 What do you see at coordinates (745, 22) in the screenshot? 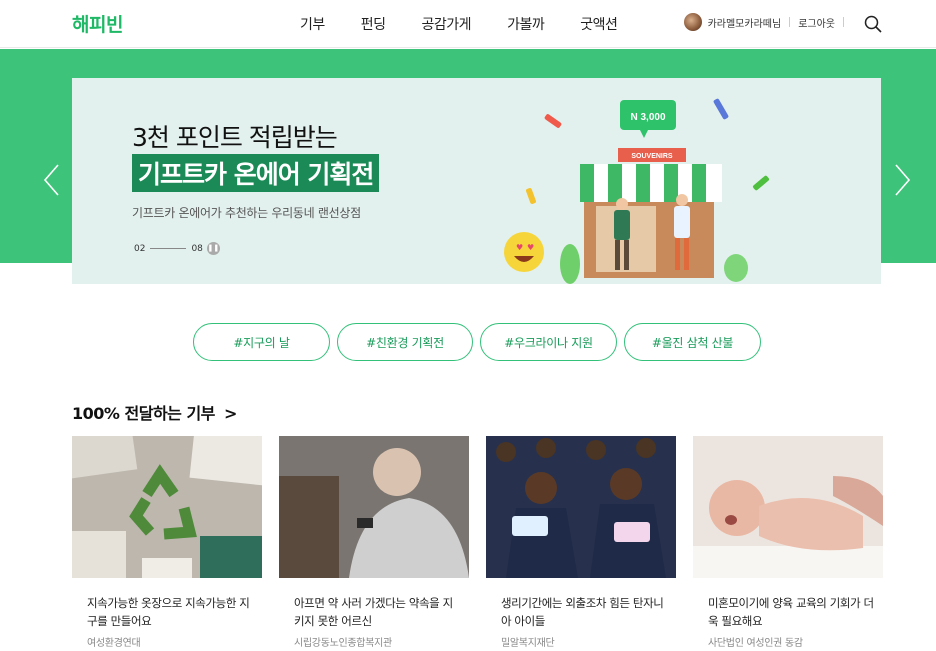
I see `user-name: 카라멜모카라떼님` at bounding box center [745, 22].